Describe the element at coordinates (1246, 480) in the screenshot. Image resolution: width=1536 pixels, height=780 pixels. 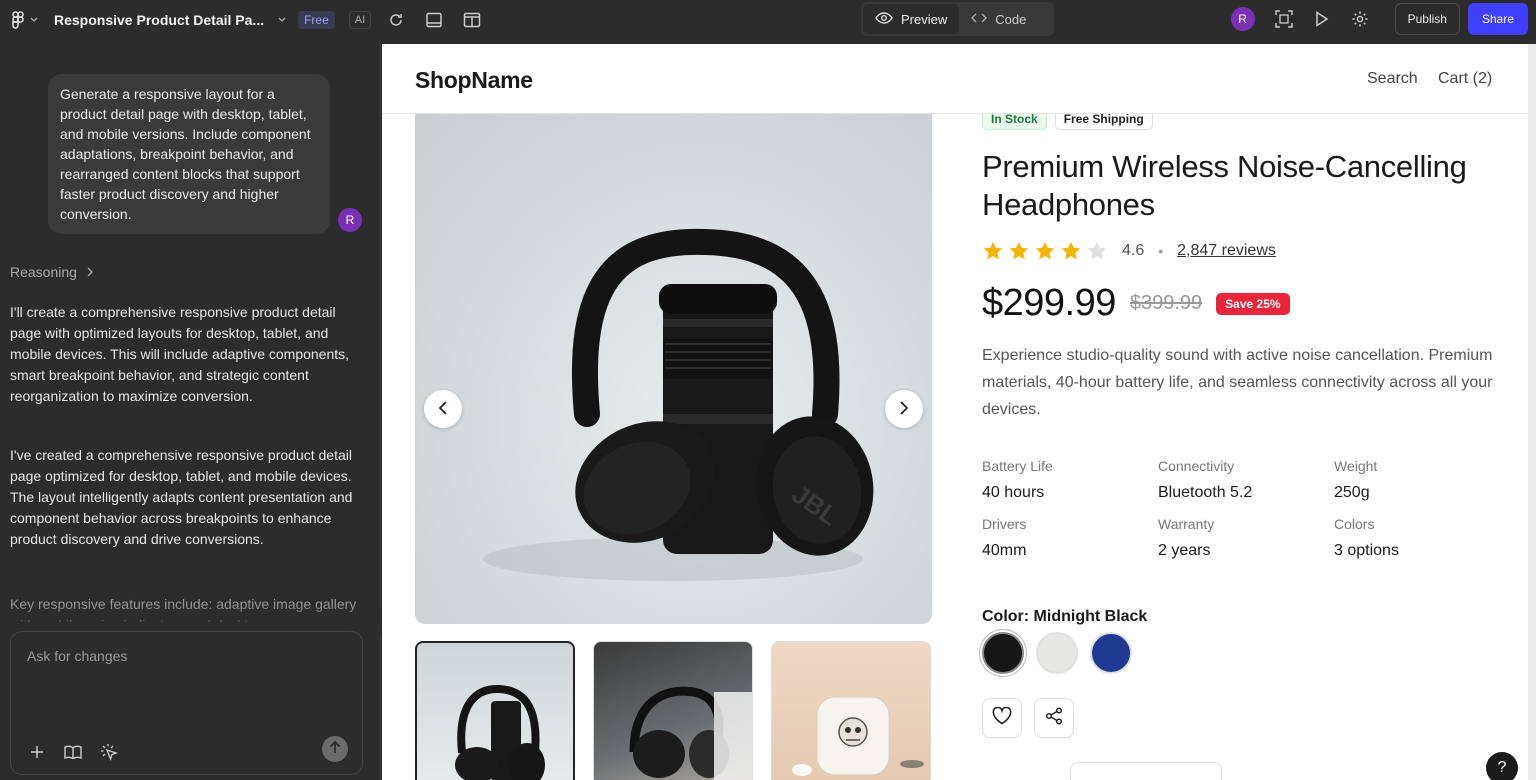
I see `spec-item: Connectivity Bluetooth 5.2` at that location.